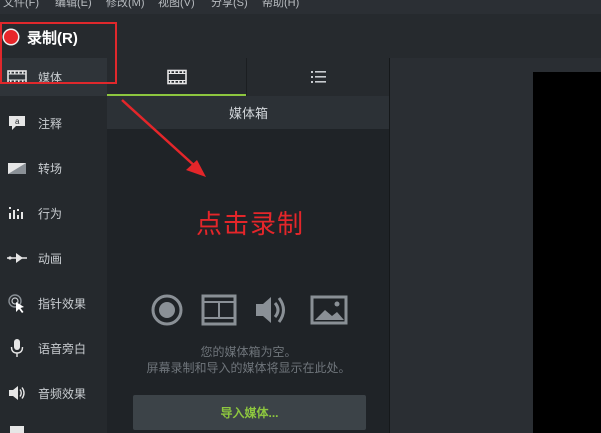  I want to click on preview-canvas, so click(567, 252).